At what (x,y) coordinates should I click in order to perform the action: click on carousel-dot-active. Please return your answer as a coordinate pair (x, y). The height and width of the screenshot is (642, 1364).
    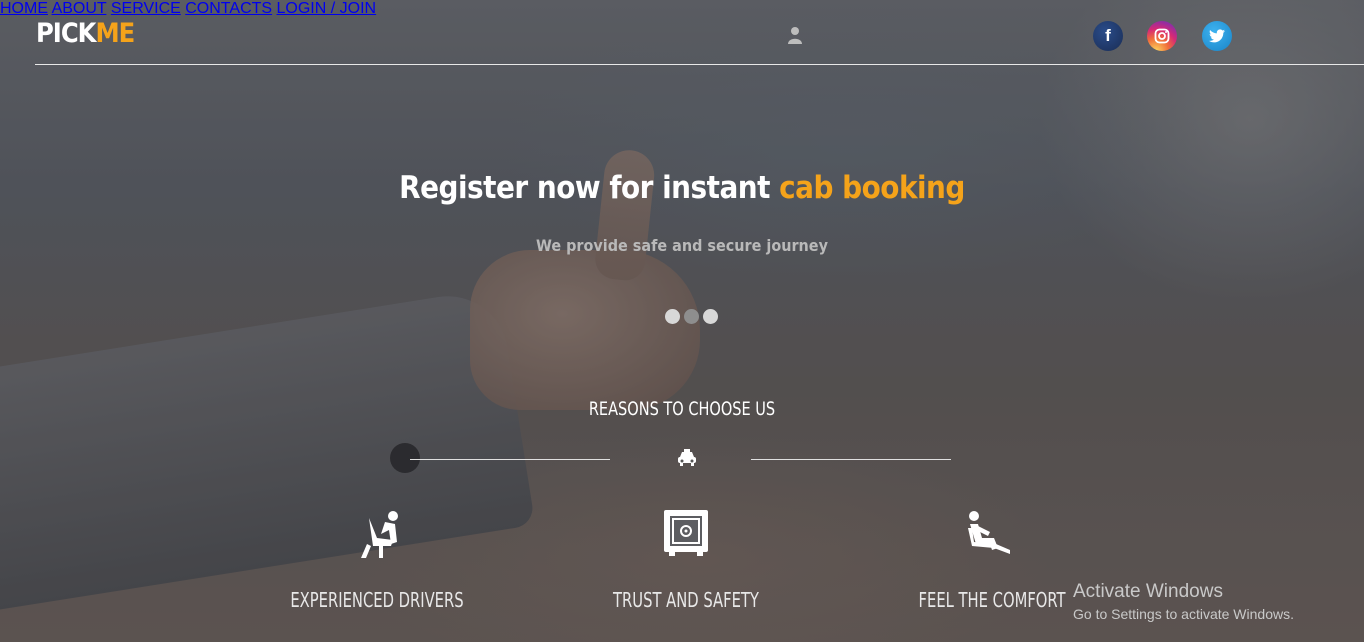
    Looking at the image, I should click on (691, 316).